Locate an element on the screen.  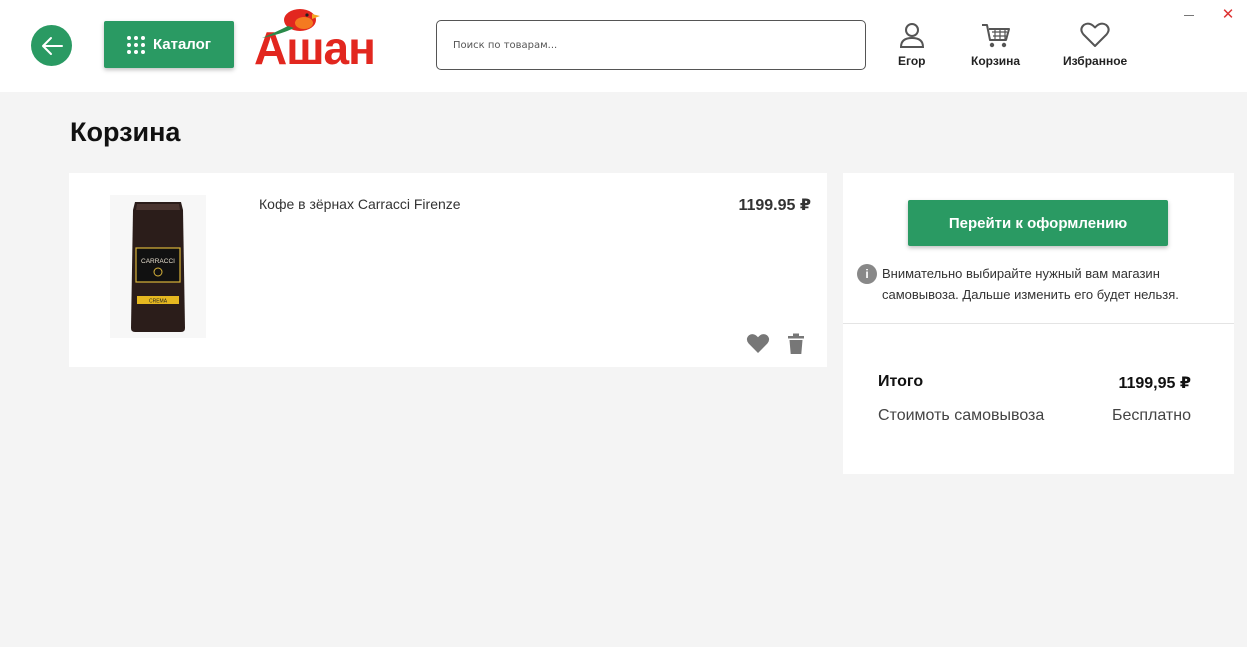
product-name: Кофе в зёрнах Carracci Firenze is located at coordinates (360, 204).